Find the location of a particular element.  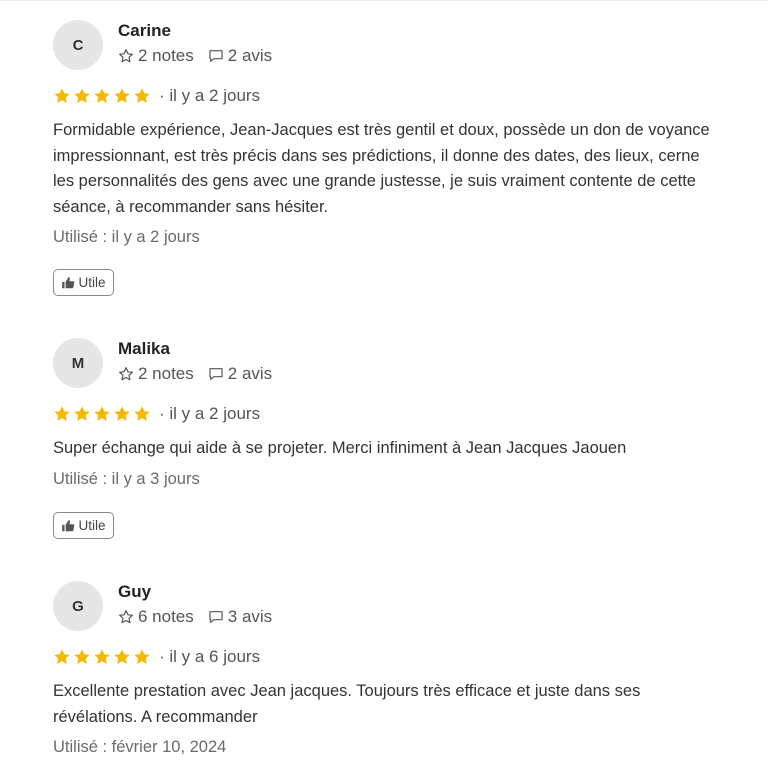

usage-date: Utilisé : il y a 3 jours is located at coordinates (126, 479).